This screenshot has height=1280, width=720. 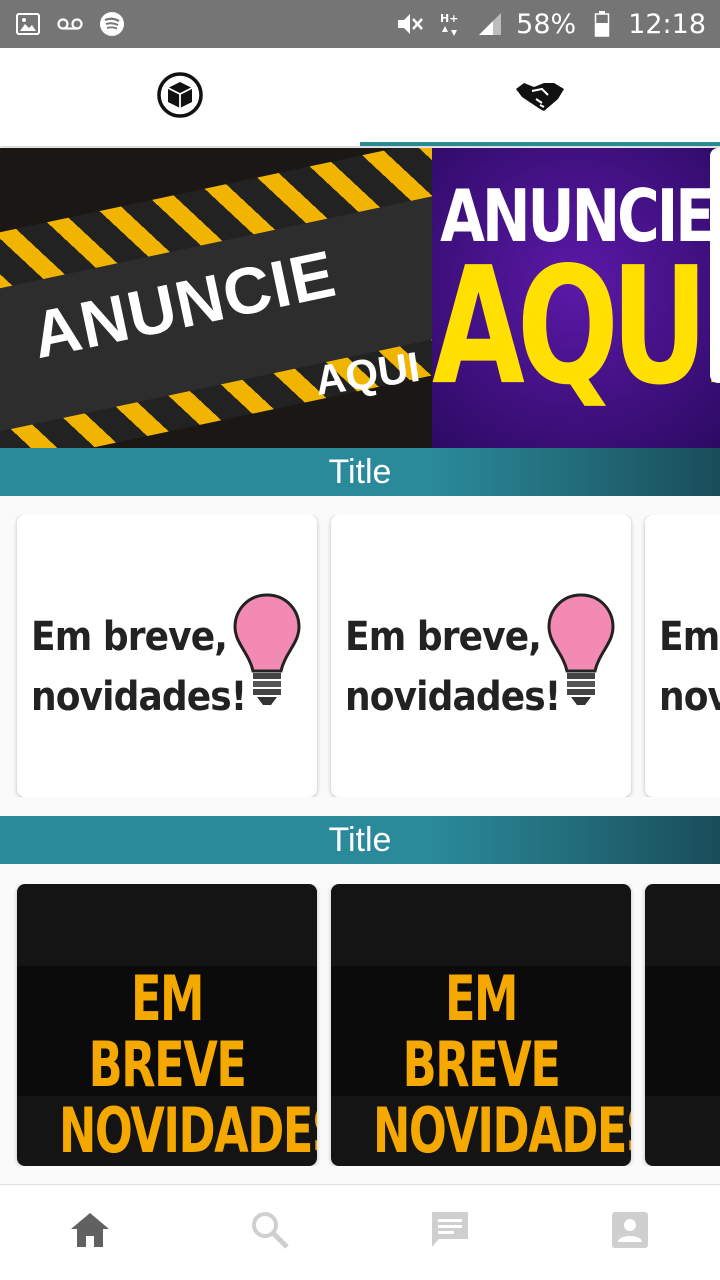 I want to click on nav-messages, so click(x=450, y=1232).